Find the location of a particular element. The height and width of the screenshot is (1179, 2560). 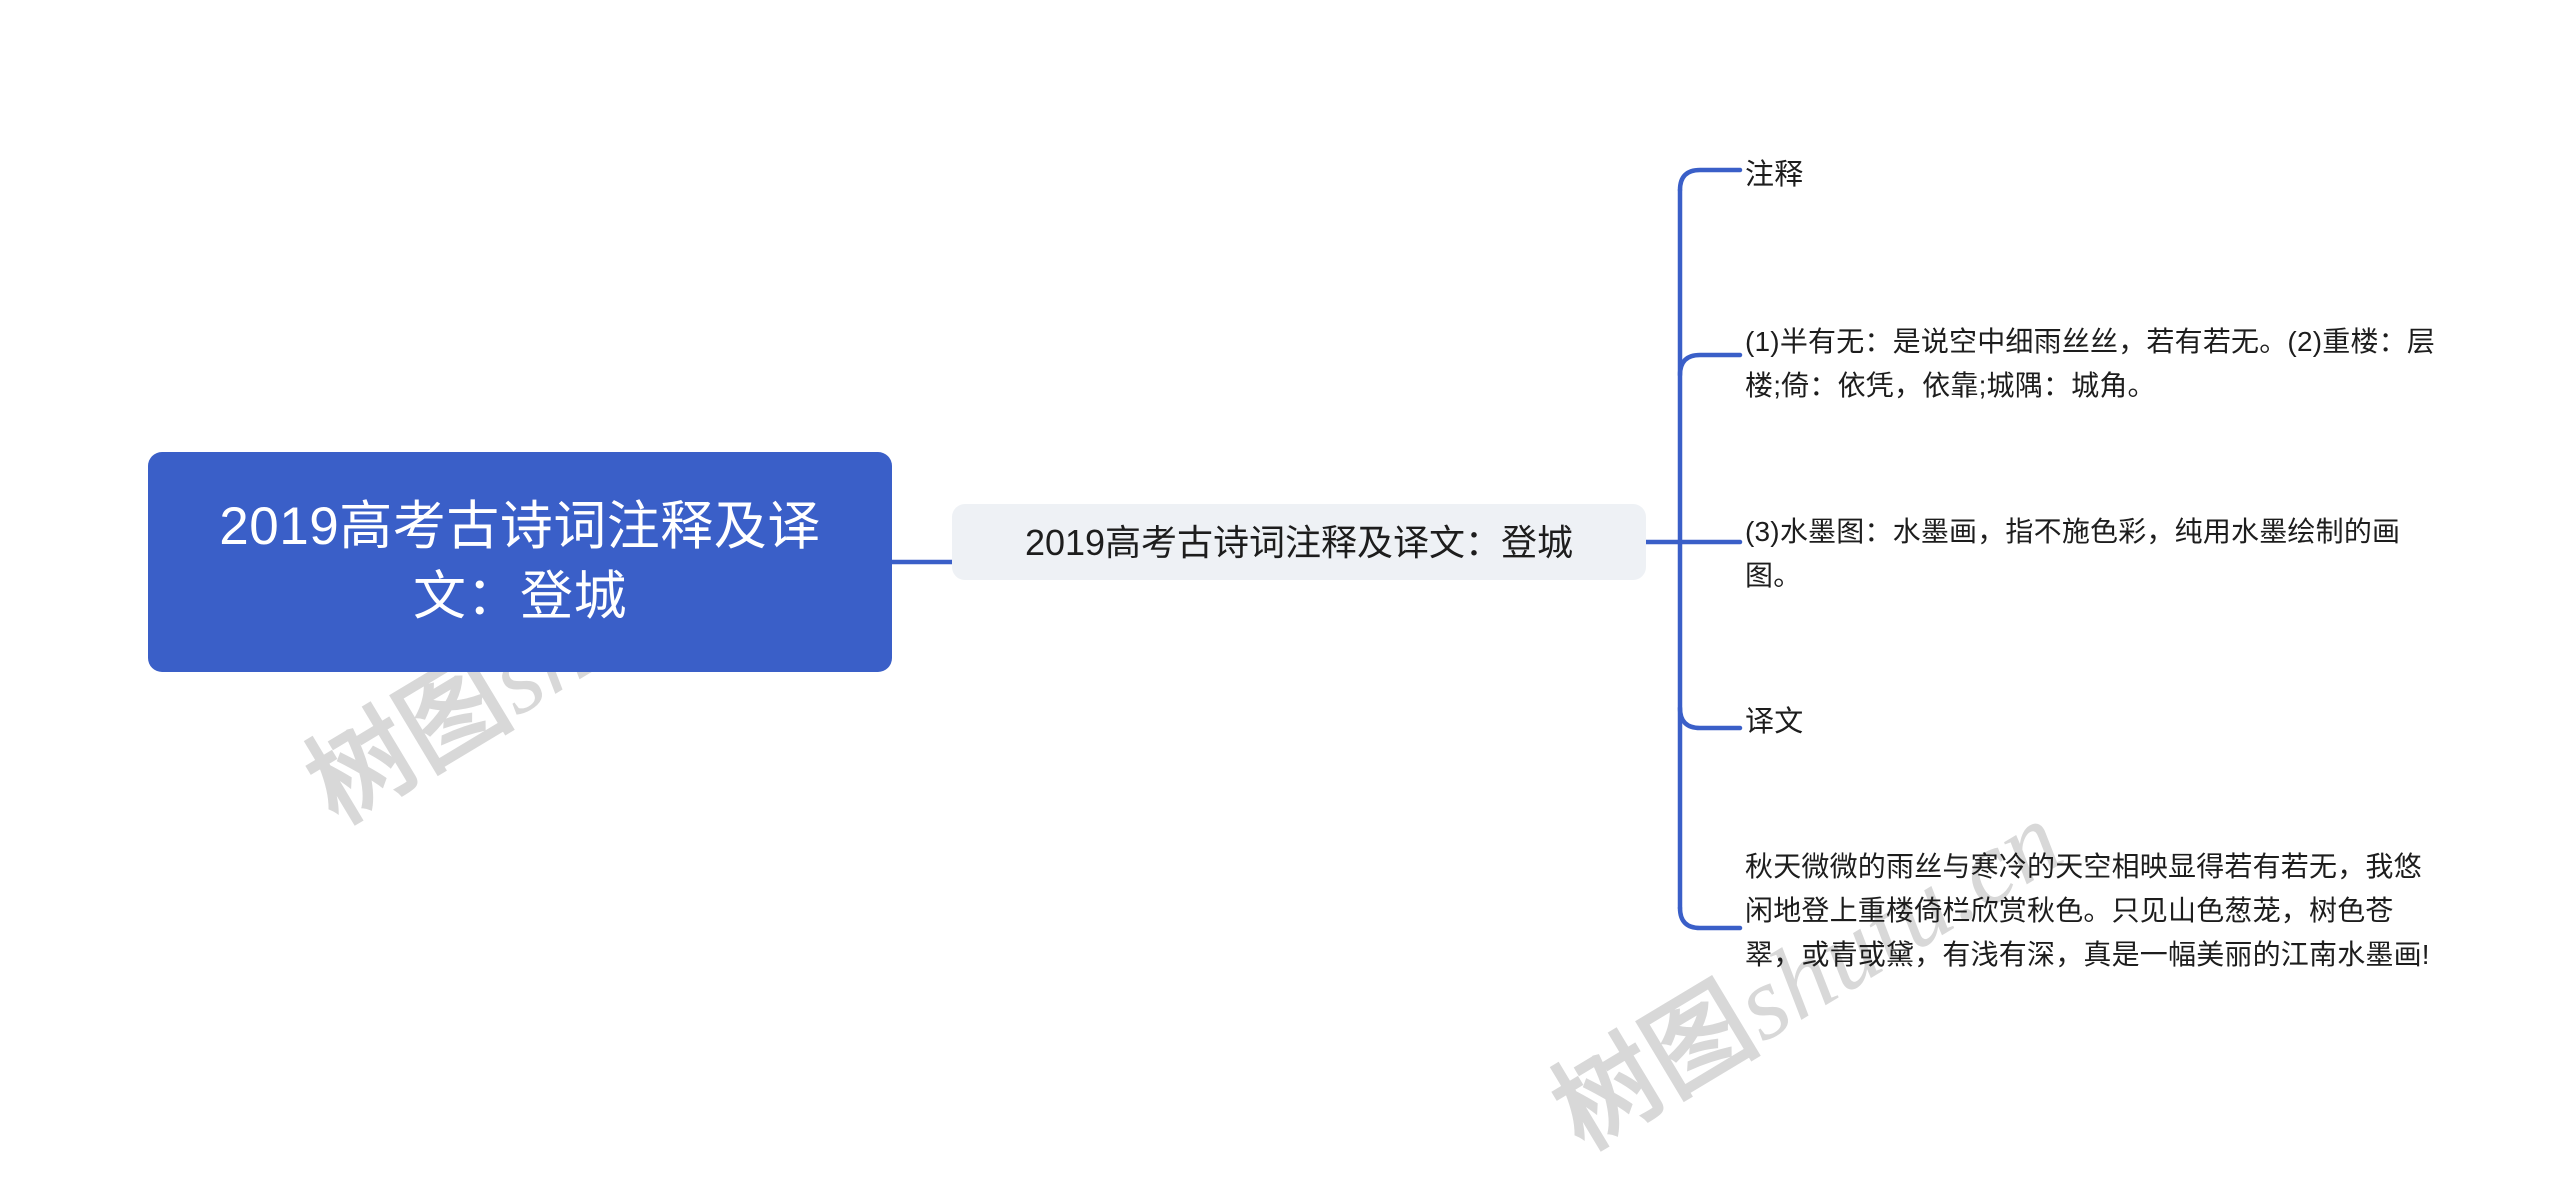

root-node-label: 2019高考古诗词注释及译文：登城 is located at coordinates (520, 561).